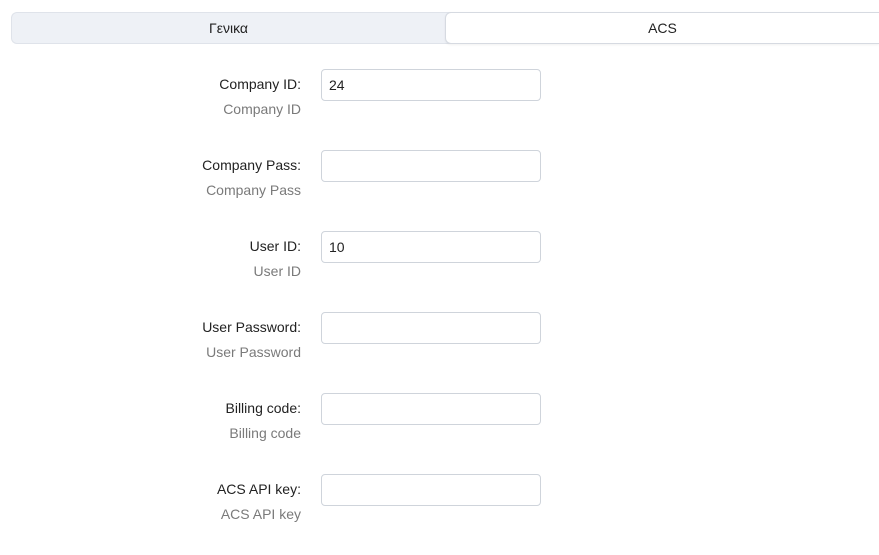 The width and height of the screenshot is (879, 555). What do you see at coordinates (260, 84) in the screenshot?
I see `company-id-label: Company ID:` at bounding box center [260, 84].